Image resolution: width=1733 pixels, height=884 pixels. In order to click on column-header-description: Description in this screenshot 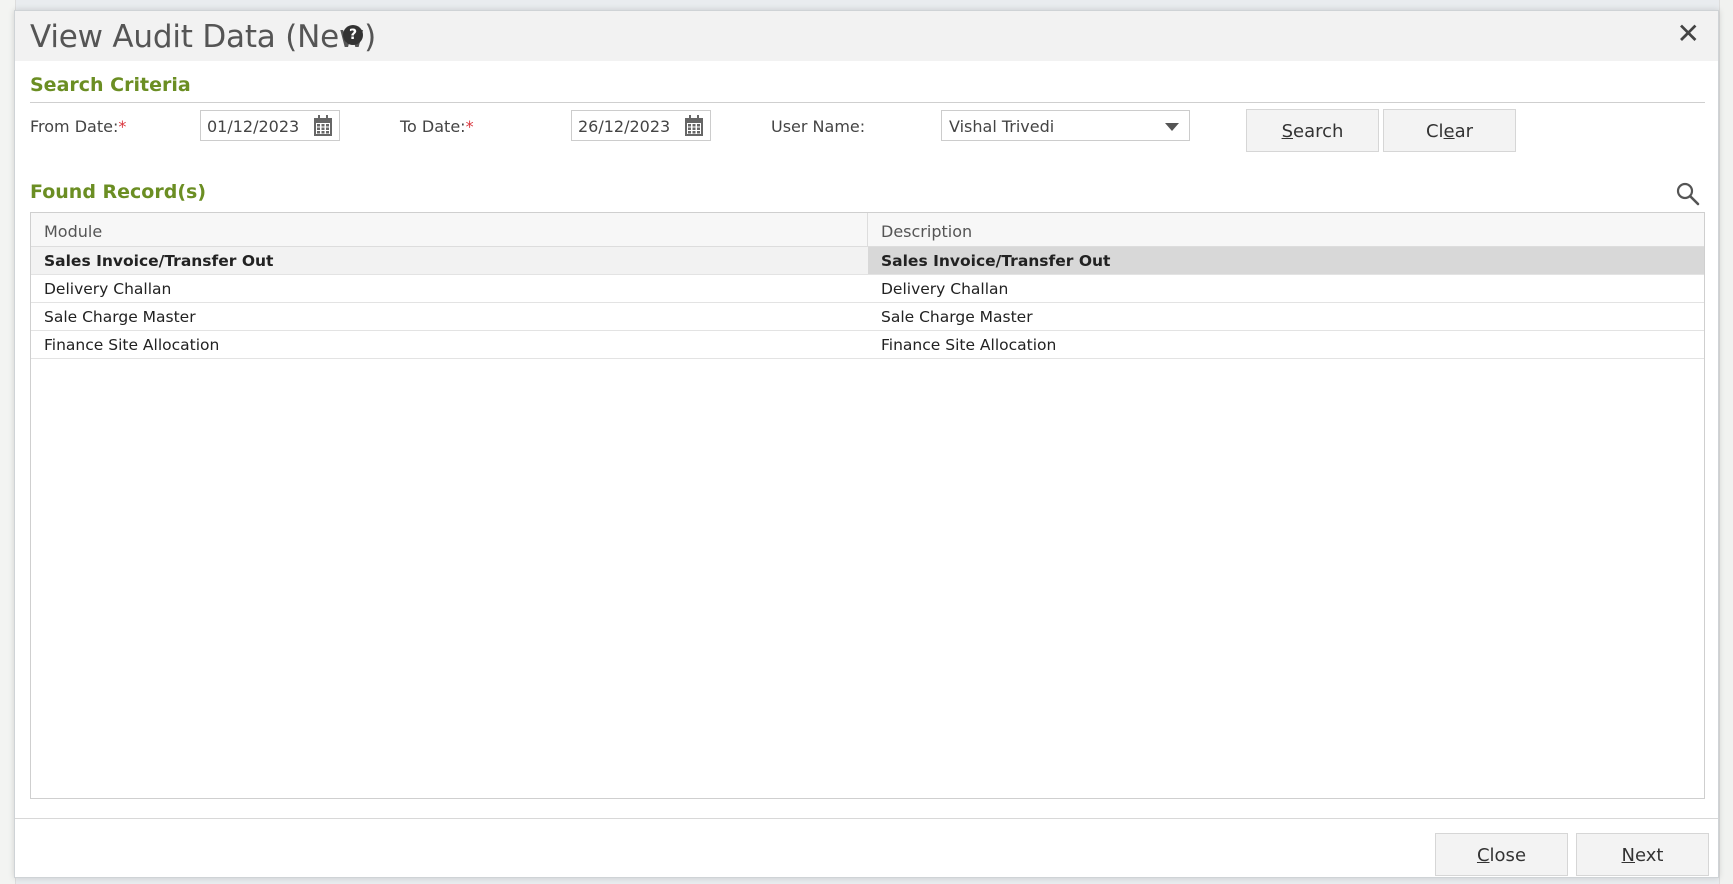, I will do `click(1286, 230)`.